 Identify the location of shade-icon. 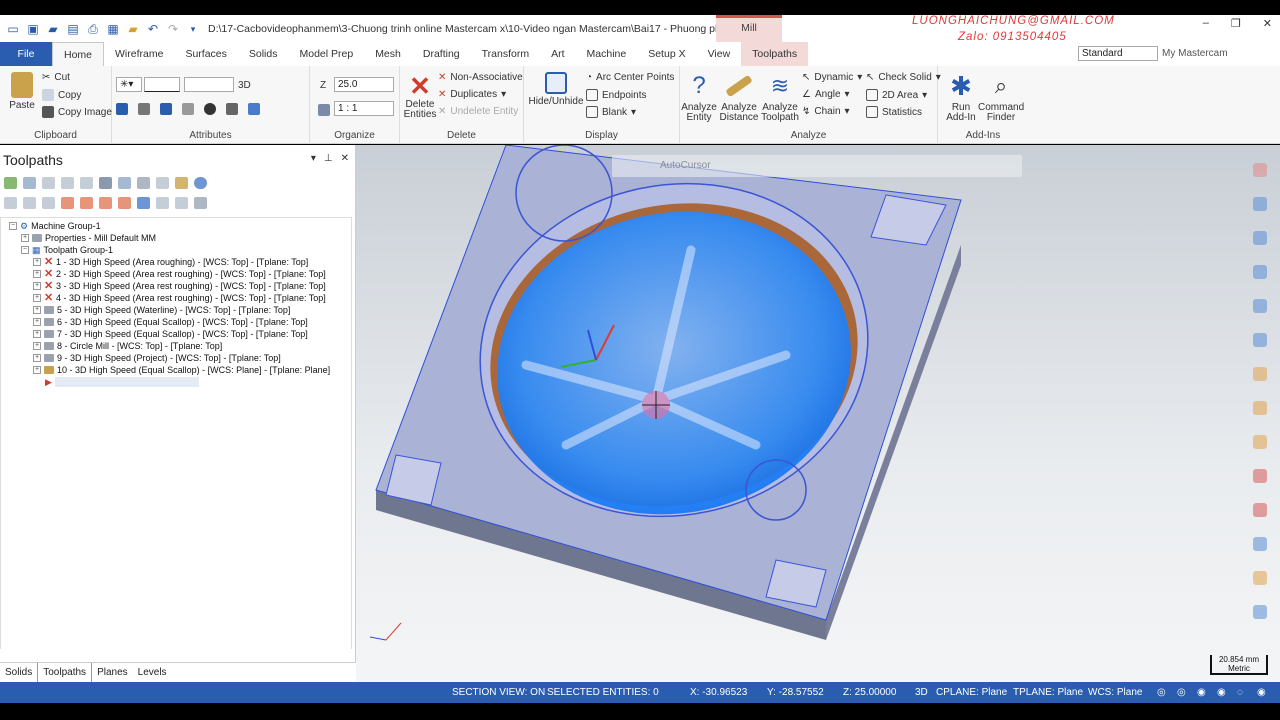
(1260, 374).